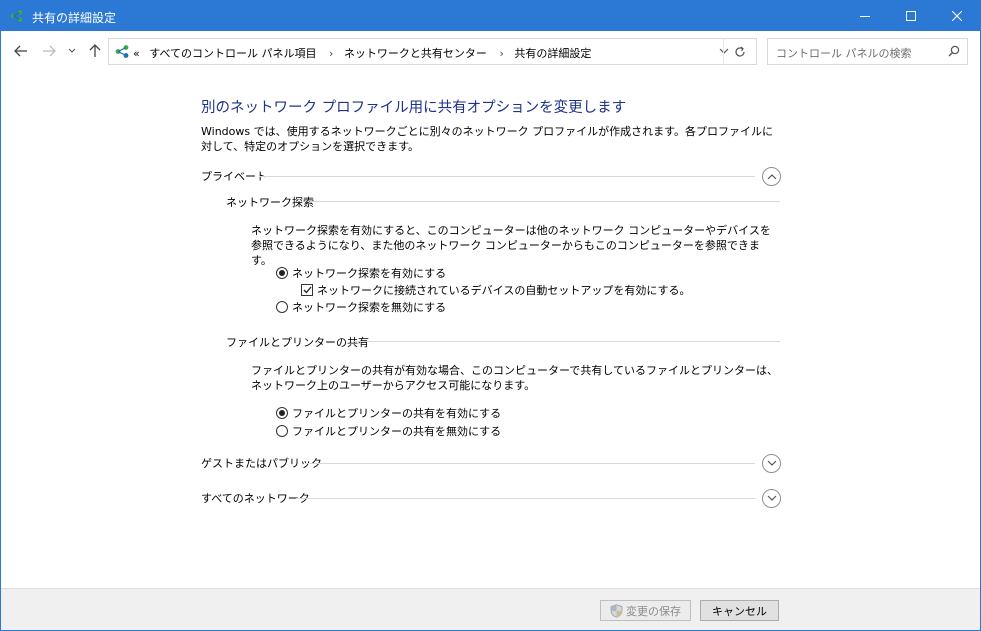  I want to click on arrow-up-icon, so click(95, 50).